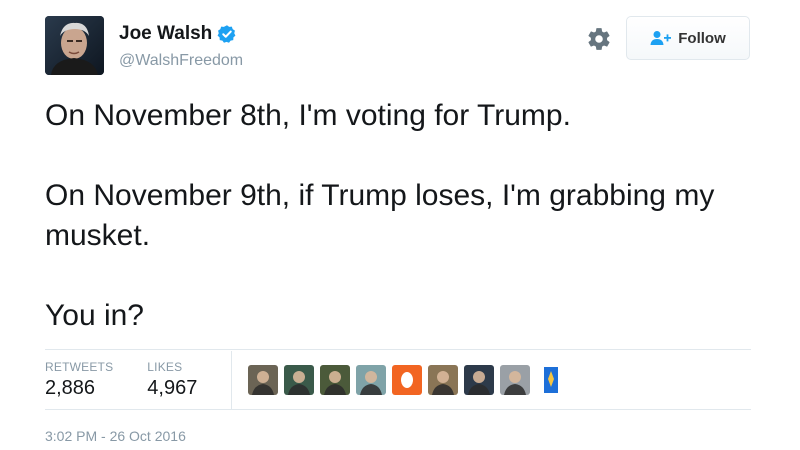  Describe the element at coordinates (165, 34) in the screenshot. I see `user-name: Joe Walsh` at that location.